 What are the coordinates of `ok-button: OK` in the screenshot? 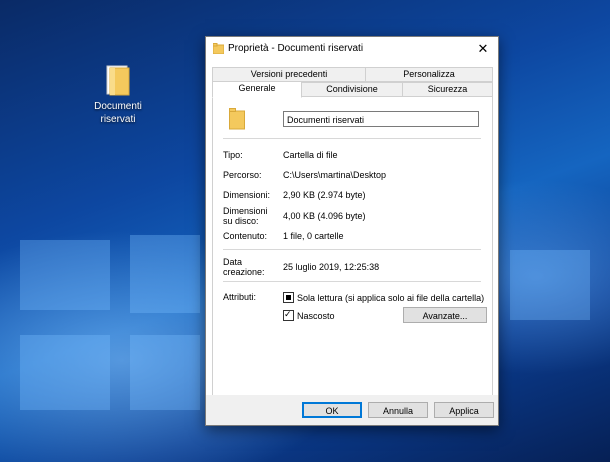 It's located at (332, 410).